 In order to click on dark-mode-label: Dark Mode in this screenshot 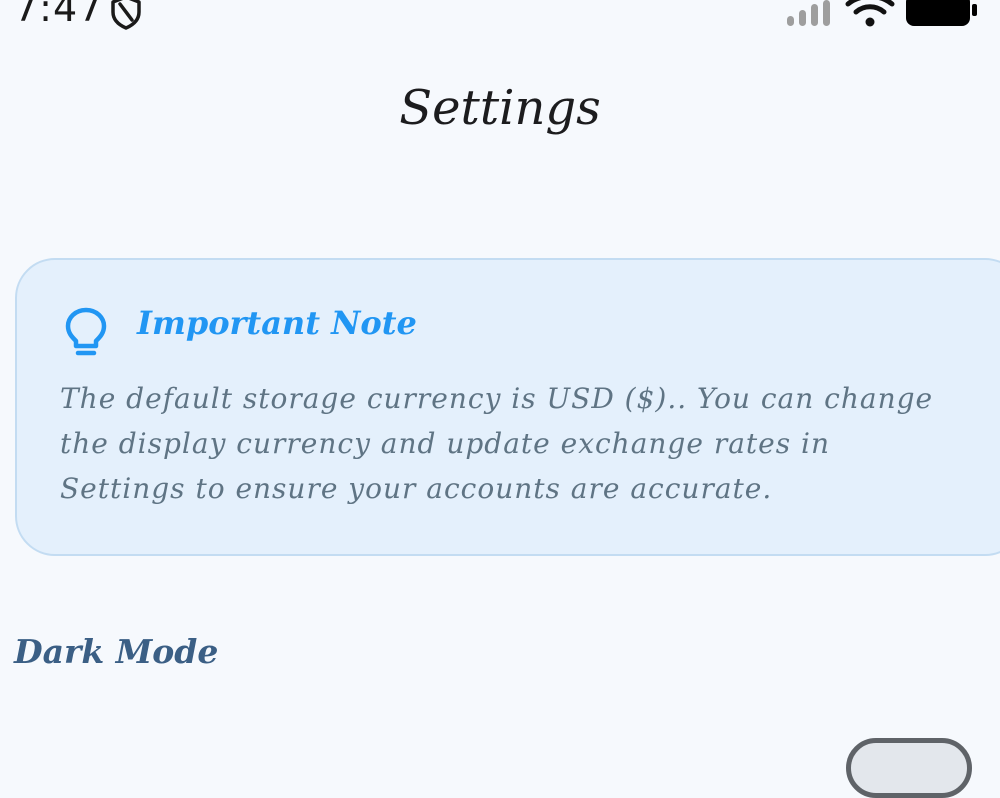, I will do `click(116, 651)`.